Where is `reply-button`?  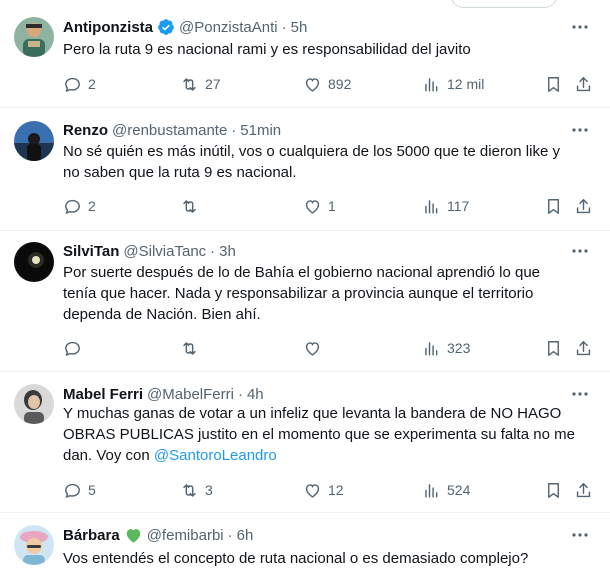 reply-button is located at coordinates (75, 348).